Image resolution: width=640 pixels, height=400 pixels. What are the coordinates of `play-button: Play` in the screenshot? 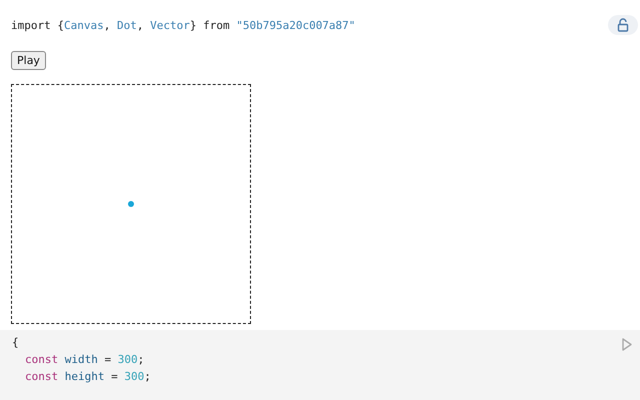 It's located at (28, 60).